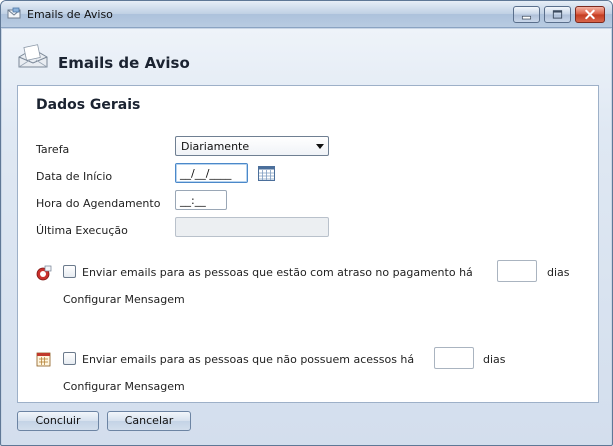  What do you see at coordinates (70, 14) in the screenshot?
I see `window-title: Emails de Aviso` at bounding box center [70, 14].